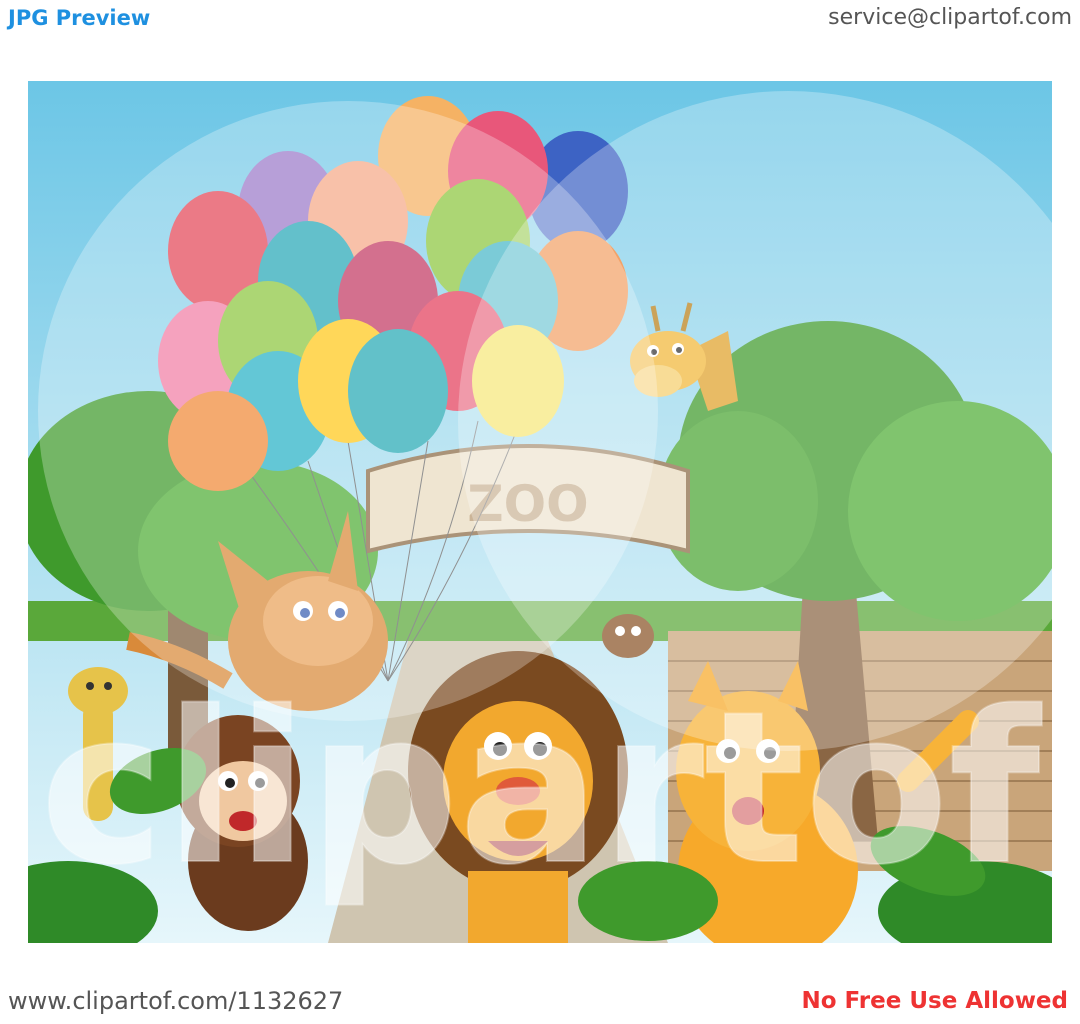  I want to click on image-url: www.clipartof.com/1132627, so click(175, 1001).